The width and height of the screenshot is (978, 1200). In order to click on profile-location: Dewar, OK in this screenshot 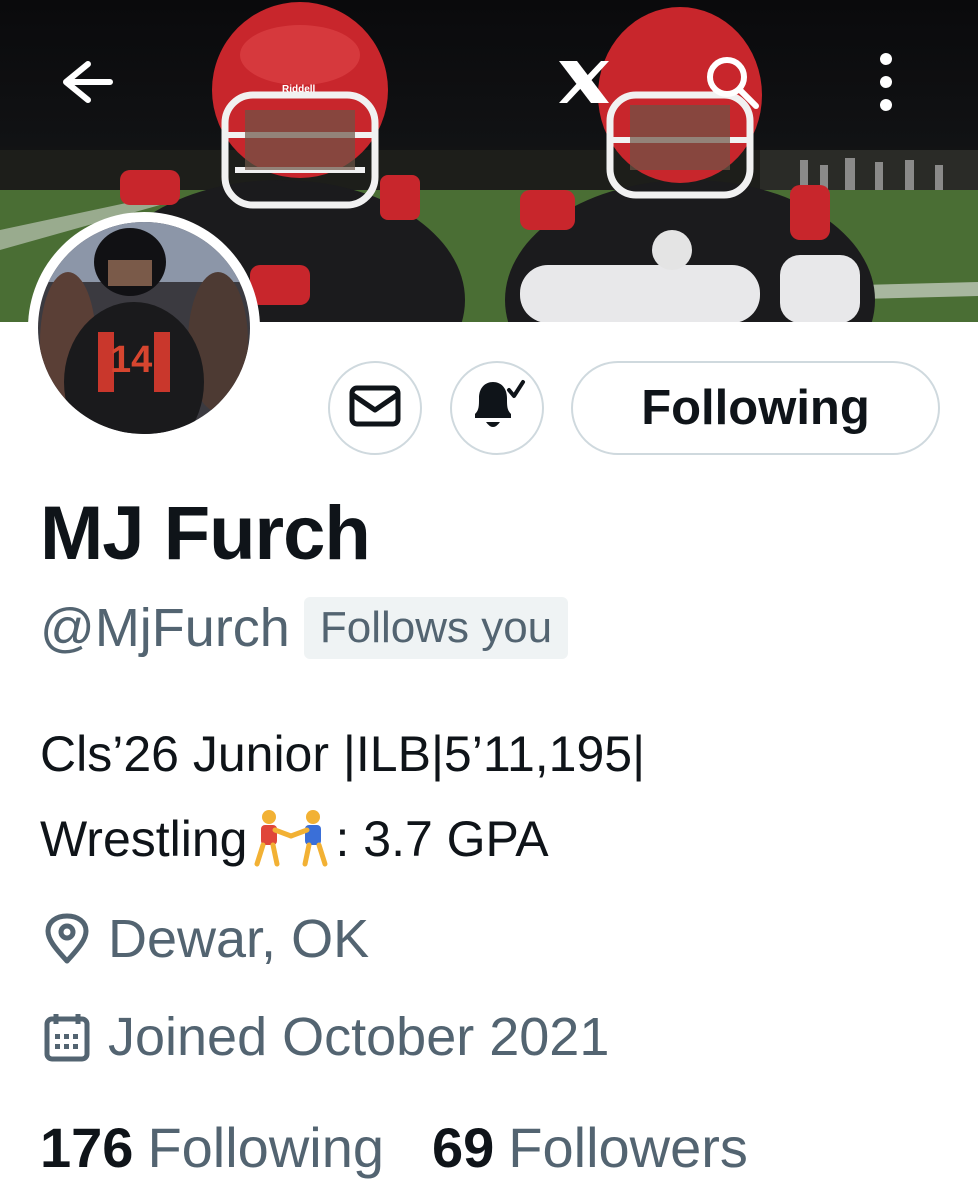, I will do `click(239, 939)`.